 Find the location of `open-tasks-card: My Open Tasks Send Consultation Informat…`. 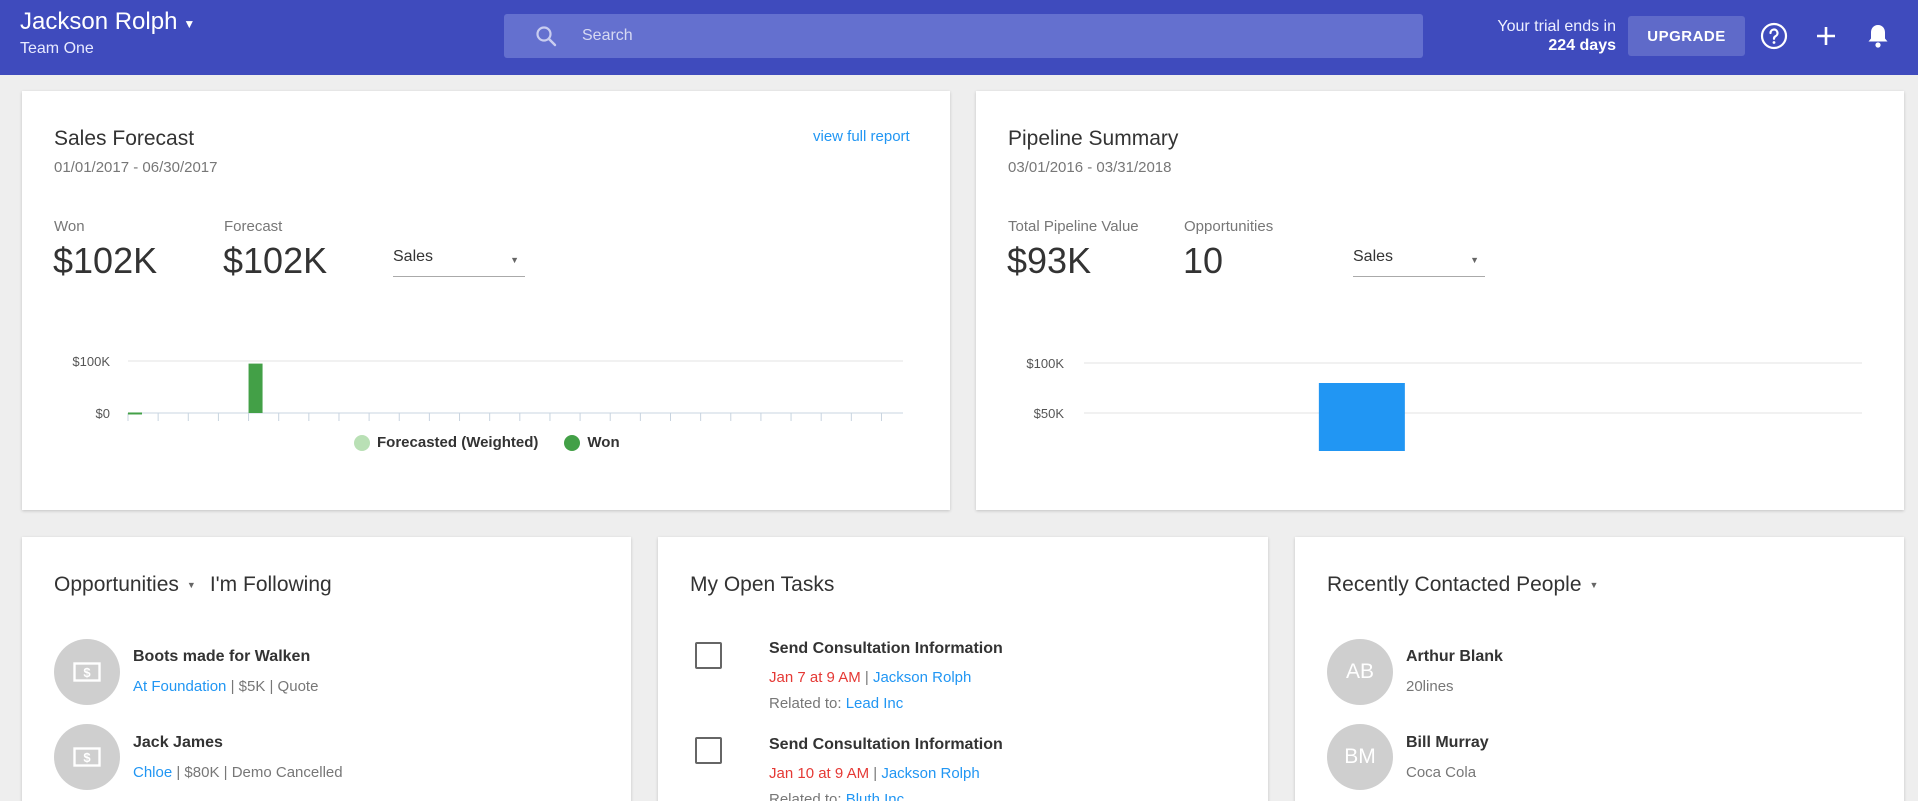

open-tasks-card: My Open Tasks Send Consultation Informat… is located at coordinates (963, 669).